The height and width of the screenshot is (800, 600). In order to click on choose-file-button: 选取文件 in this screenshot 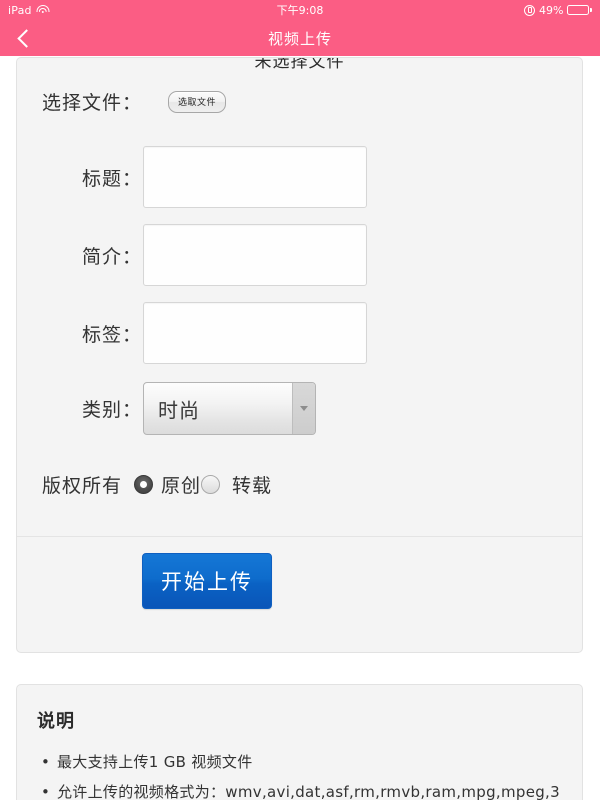, I will do `click(197, 101)`.